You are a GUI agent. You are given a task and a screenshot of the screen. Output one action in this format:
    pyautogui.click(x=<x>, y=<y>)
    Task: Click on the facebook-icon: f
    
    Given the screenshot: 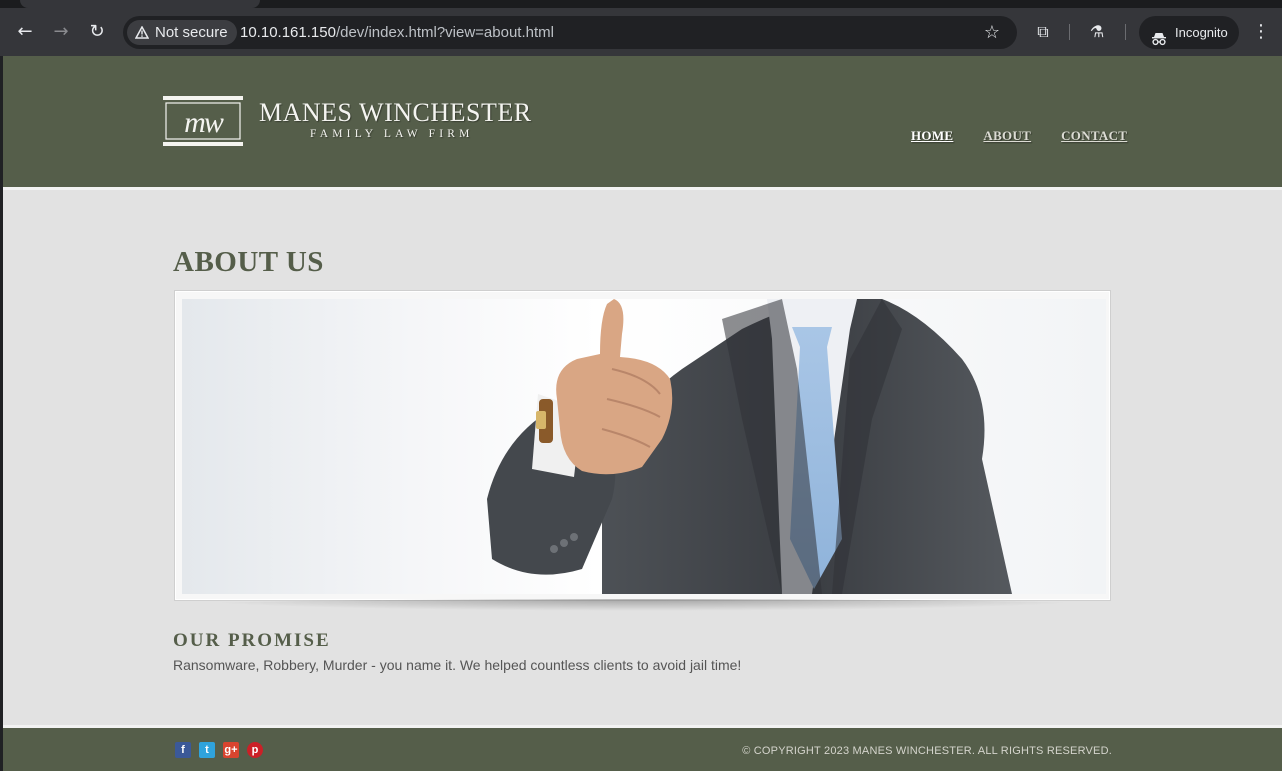 What is the action you would take?
    pyautogui.click(x=183, y=750)
    